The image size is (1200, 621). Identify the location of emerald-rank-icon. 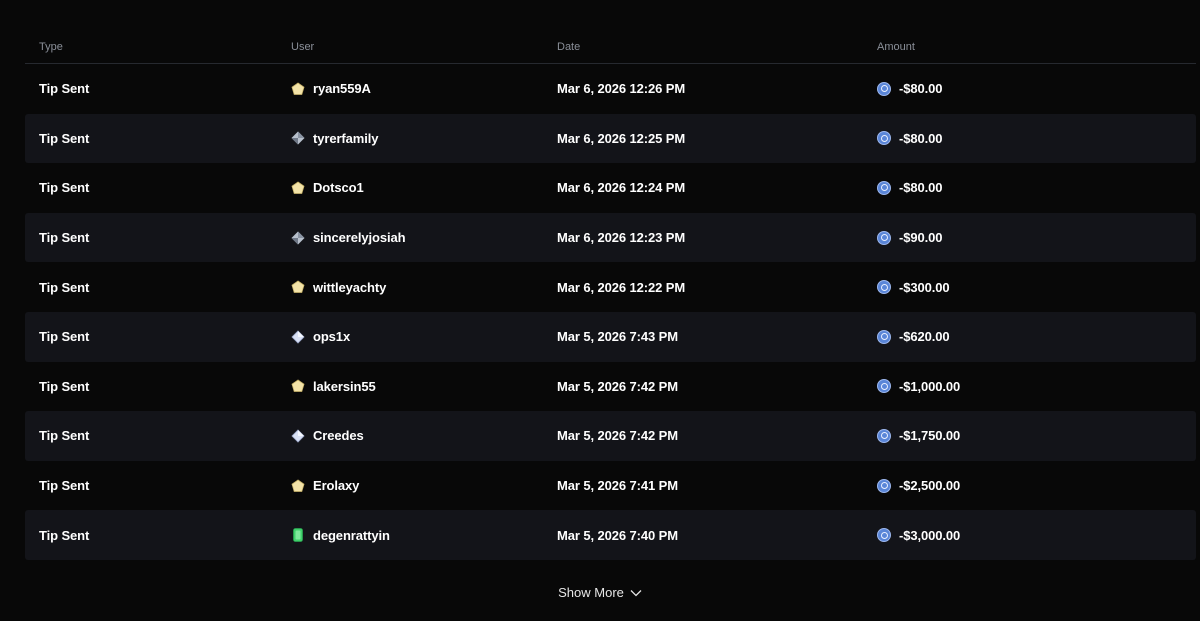
(298, 535).